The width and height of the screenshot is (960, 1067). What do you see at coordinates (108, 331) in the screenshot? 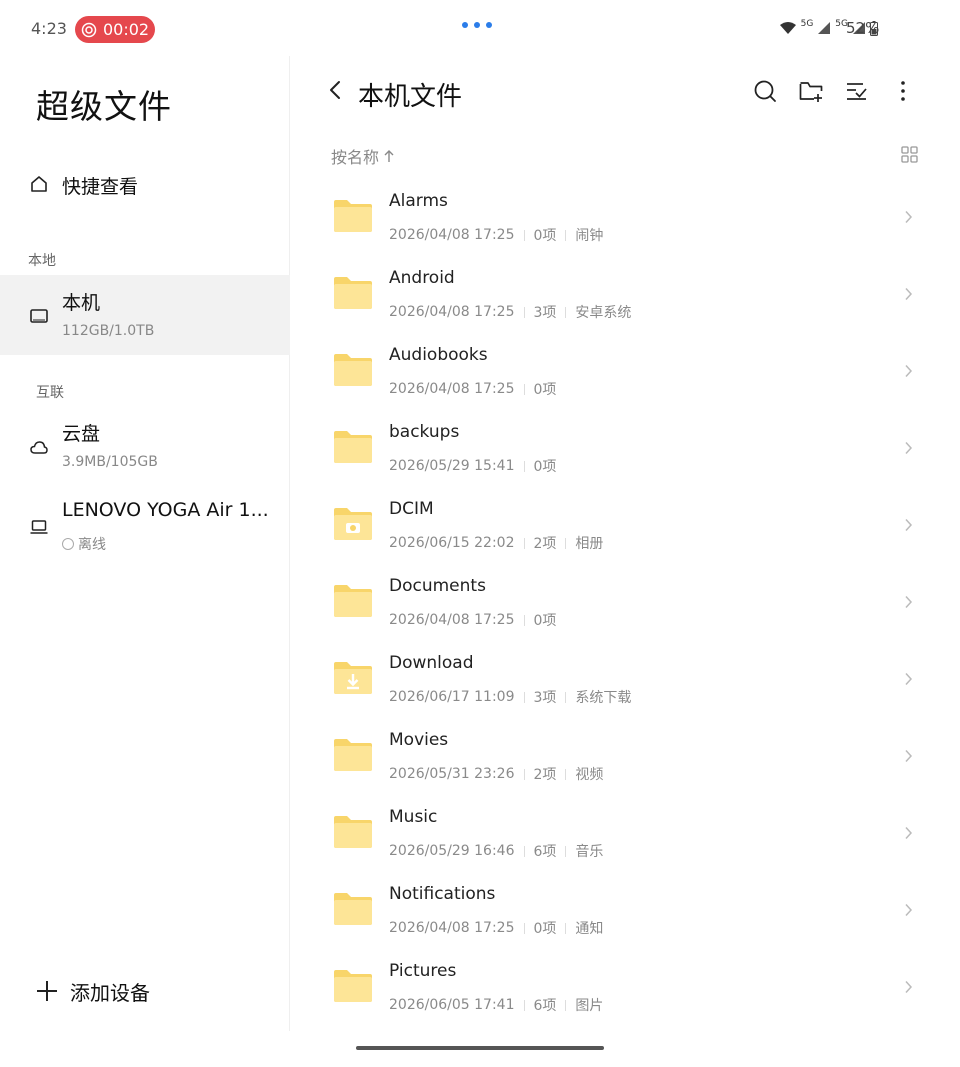
I see `device-storage: 112GB/1.0TB` at bounding box center [108, 331].